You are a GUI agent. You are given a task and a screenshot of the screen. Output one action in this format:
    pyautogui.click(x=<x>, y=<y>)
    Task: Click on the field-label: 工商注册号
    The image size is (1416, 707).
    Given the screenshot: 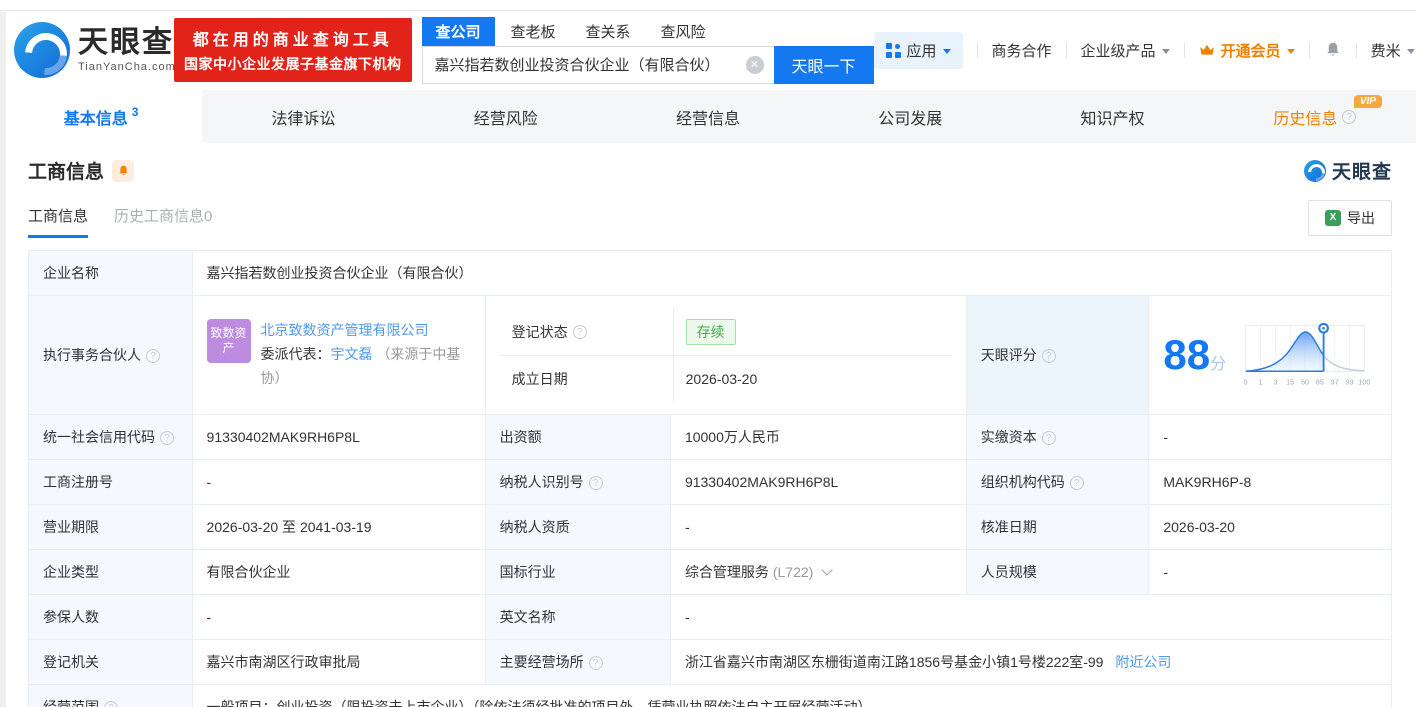 What is the action you would take?
    pyautogui.click(x=110, y=482)
    